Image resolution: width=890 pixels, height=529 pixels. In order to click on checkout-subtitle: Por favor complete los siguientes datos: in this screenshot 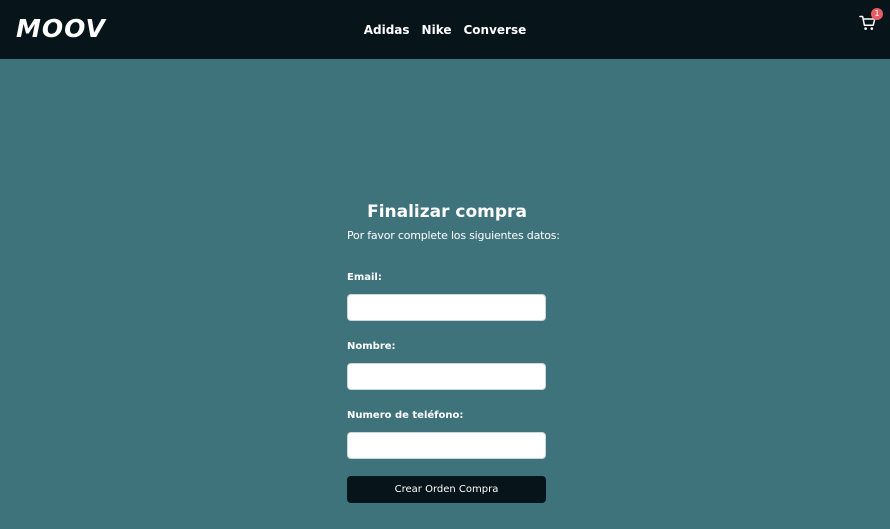, I will do `click(453, 235)`.